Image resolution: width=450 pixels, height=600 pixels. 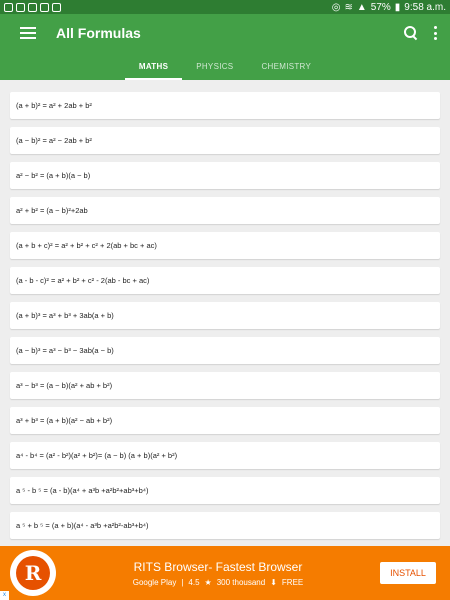 What do you see at coordinates (154, 582) in the screenshot?
I see `ad-store: Google Play` at bounding box center [154, 582].